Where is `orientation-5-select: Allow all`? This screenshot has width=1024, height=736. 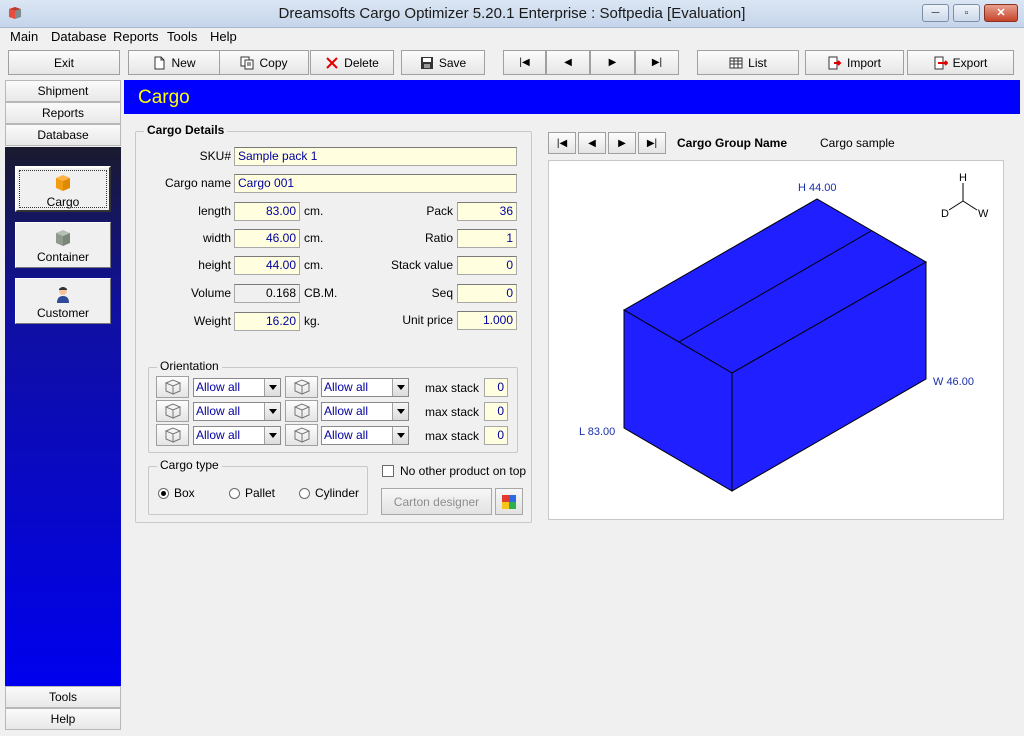
orientation-5-select: Allow all is located at coordinates (237, 435).